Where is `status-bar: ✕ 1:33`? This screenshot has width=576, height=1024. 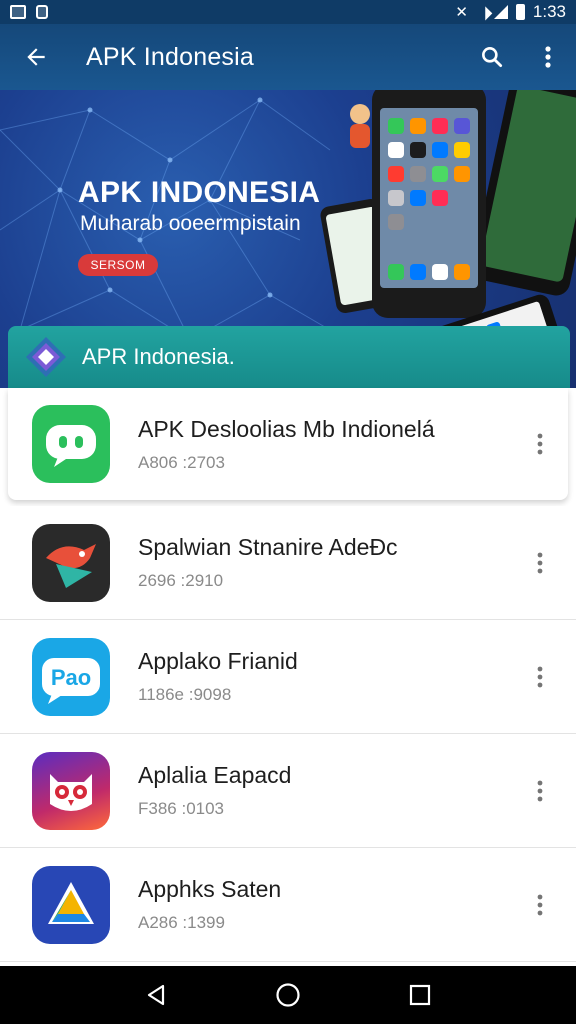 status-bar: ✕ 1:33 is located at coordinates (288, 12).